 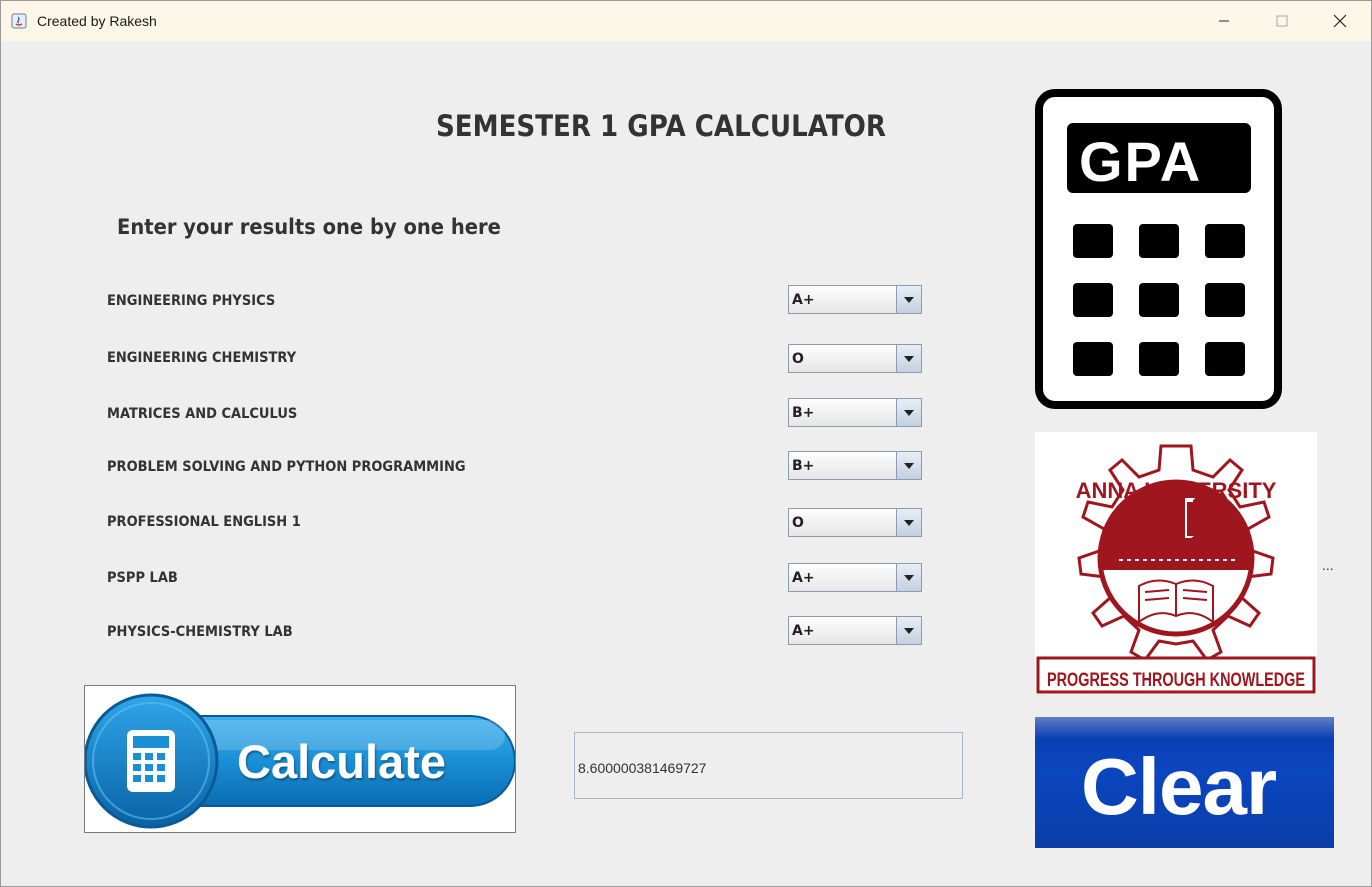 I want to click on close-button, so click(x=1340, y=21).